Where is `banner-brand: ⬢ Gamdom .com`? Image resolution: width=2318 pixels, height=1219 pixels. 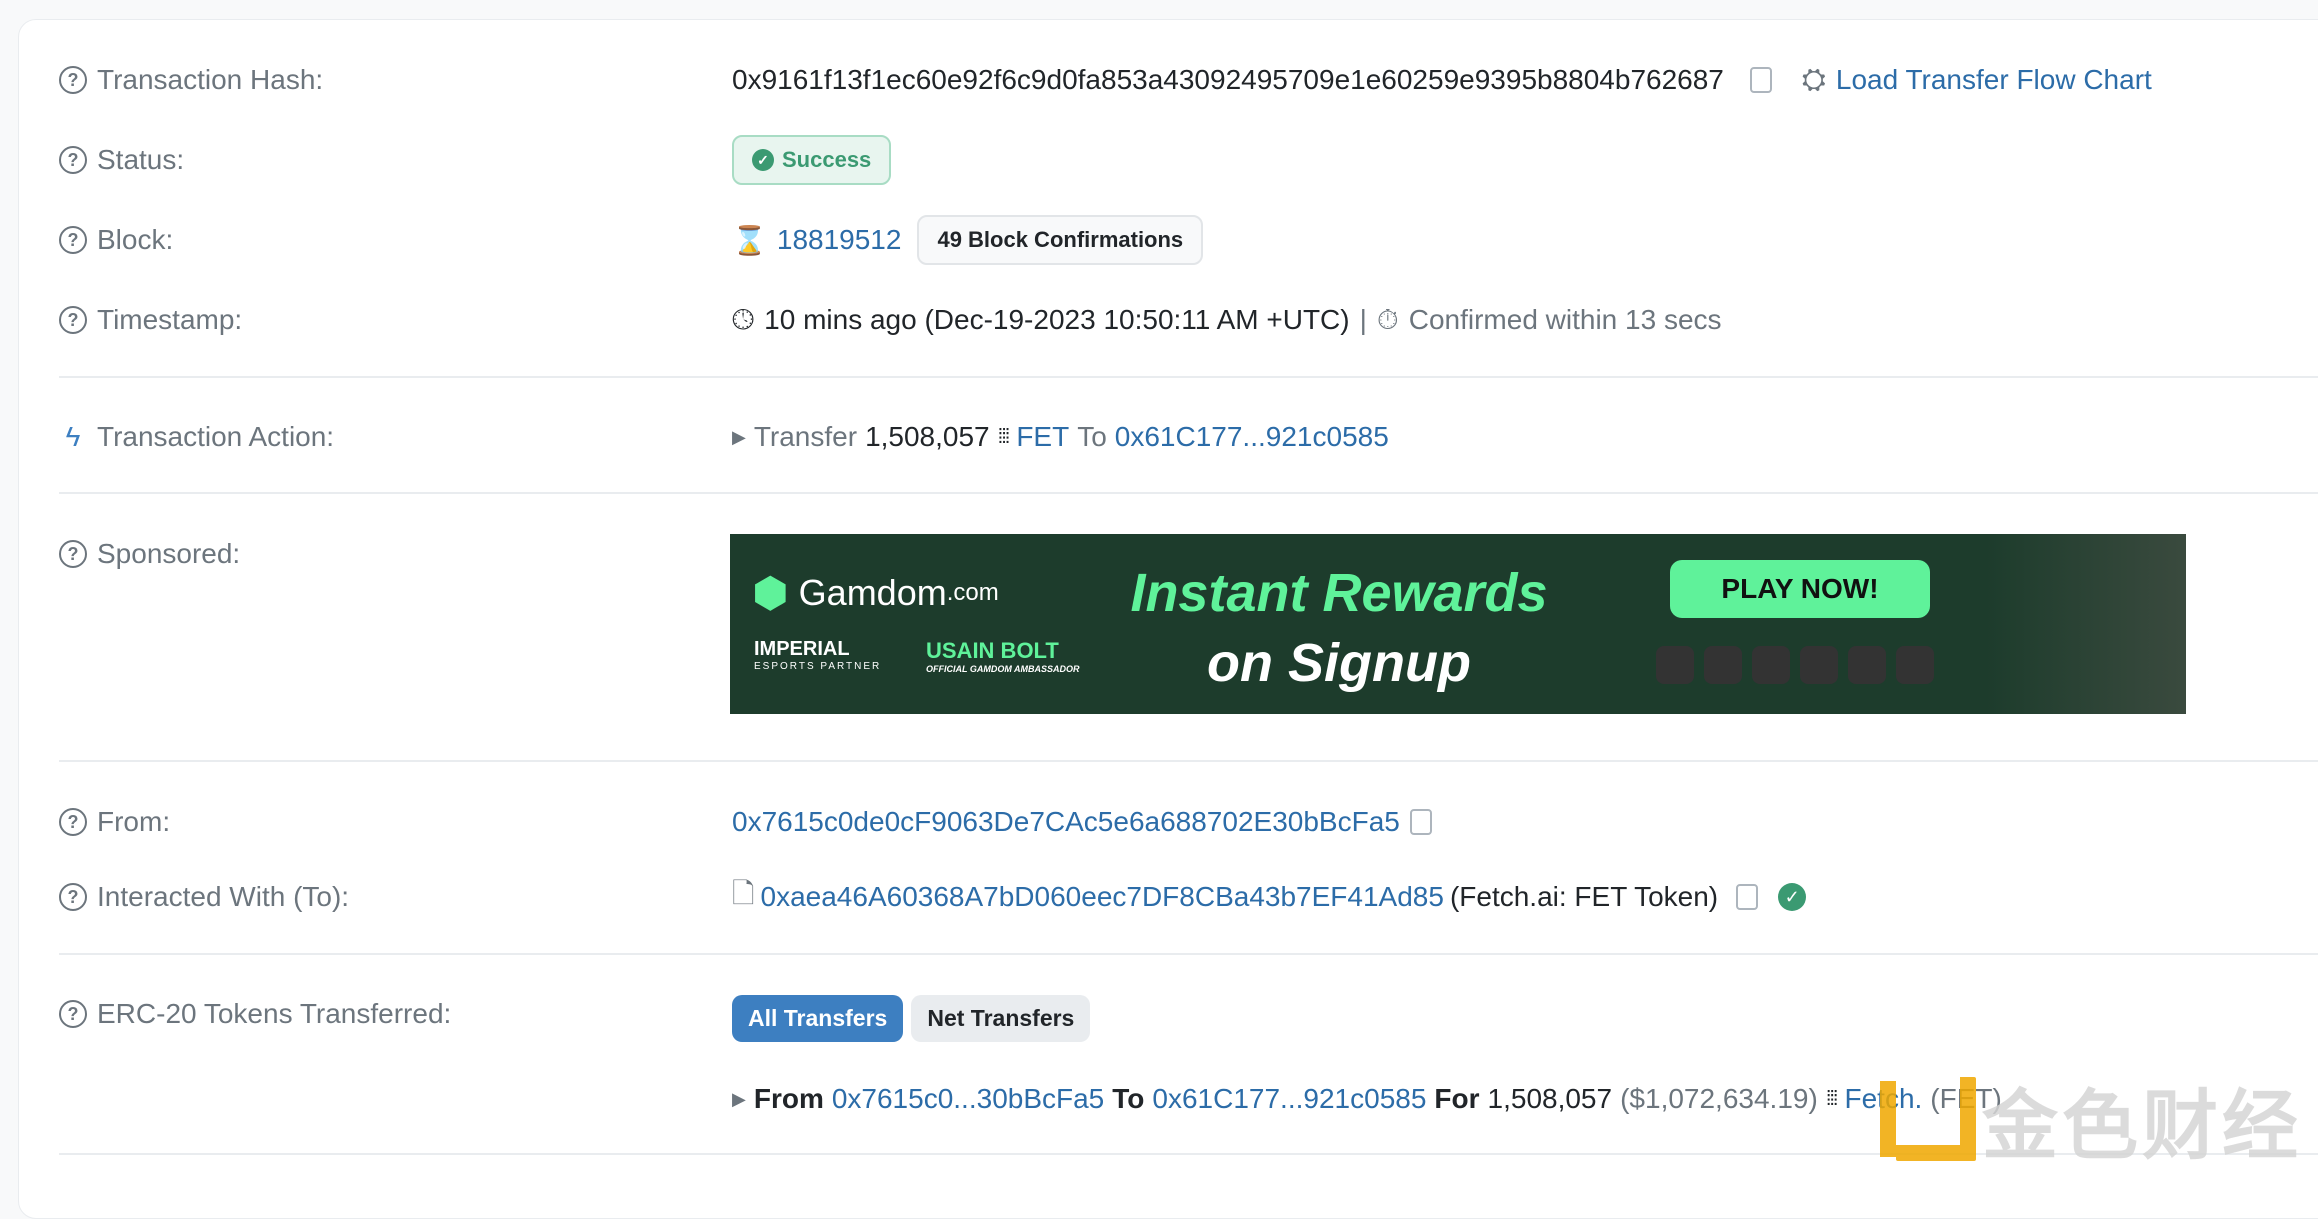
banner-brand: ⬢ Gamdom .com is located at coordinates (875, 592).